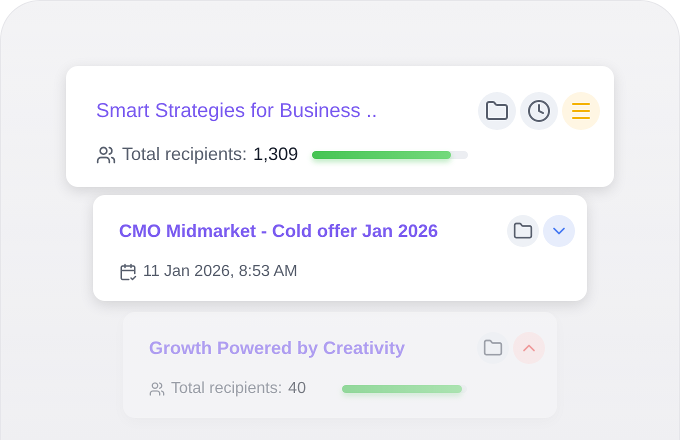 The image size is (680, 440). I want to click on calendar-icon, so click(128, 272).